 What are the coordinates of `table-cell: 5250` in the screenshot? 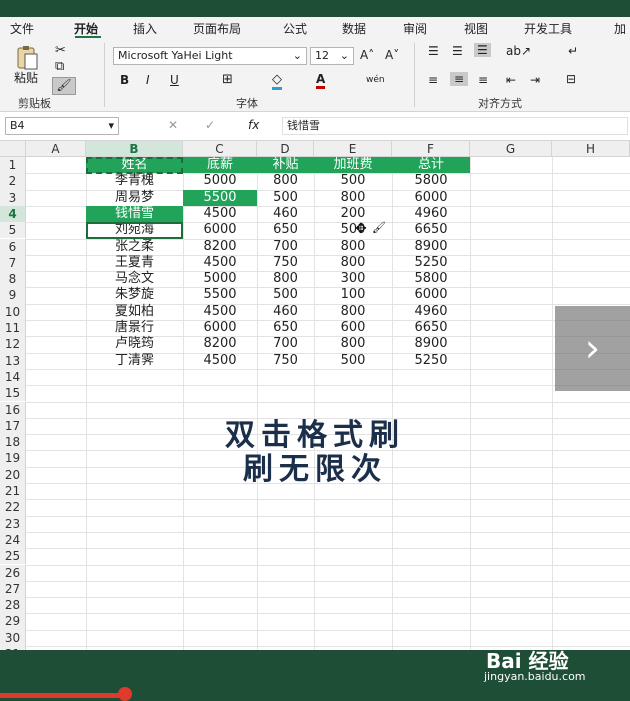 It's located at (431, 361).